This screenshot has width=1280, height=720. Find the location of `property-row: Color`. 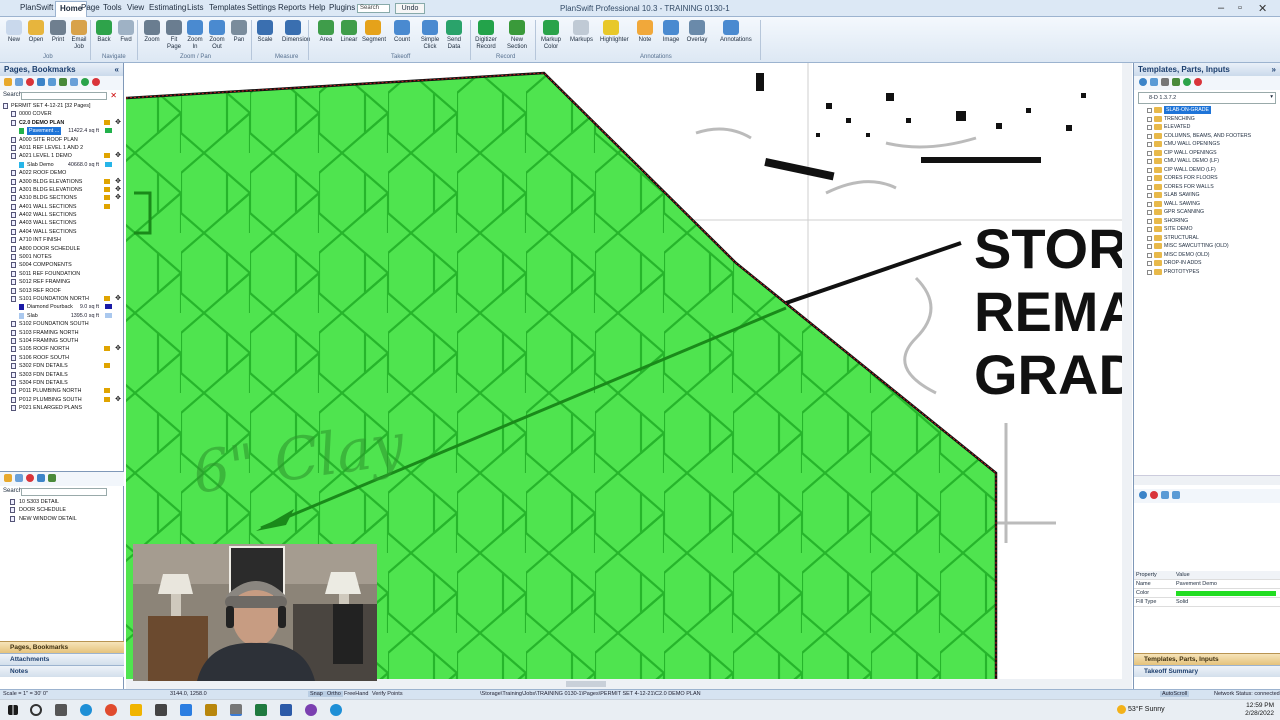

property-row: Color is located at coordinates (1207, 593).